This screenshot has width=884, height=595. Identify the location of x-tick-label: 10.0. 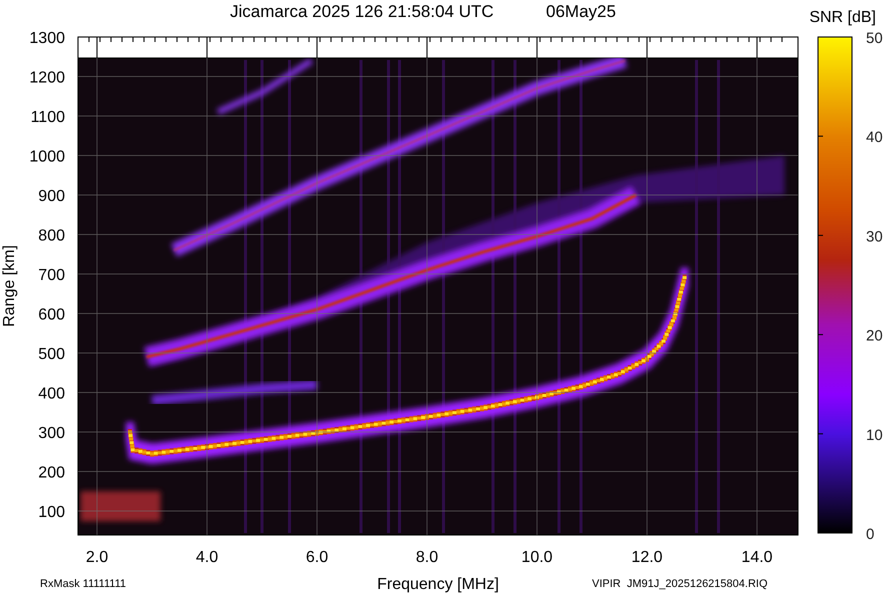
(537, 557).